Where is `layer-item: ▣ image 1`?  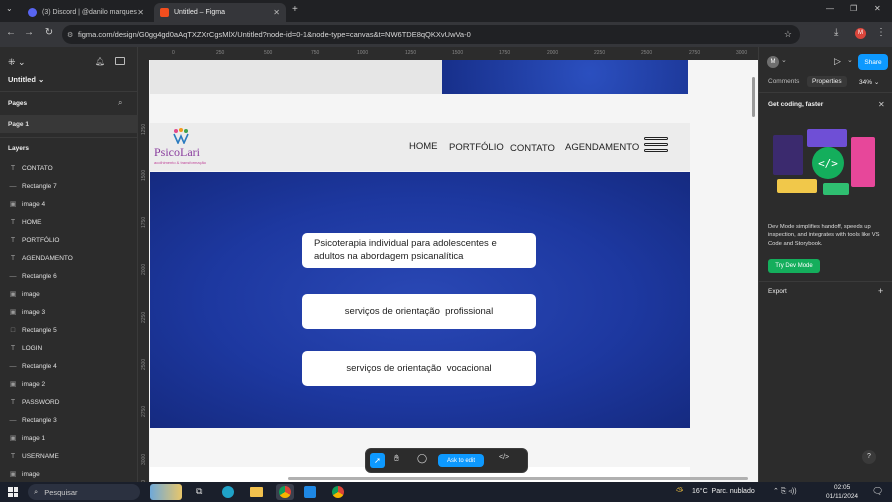
layer-item: ▣ image 1 is located at coordinates (69, 438).